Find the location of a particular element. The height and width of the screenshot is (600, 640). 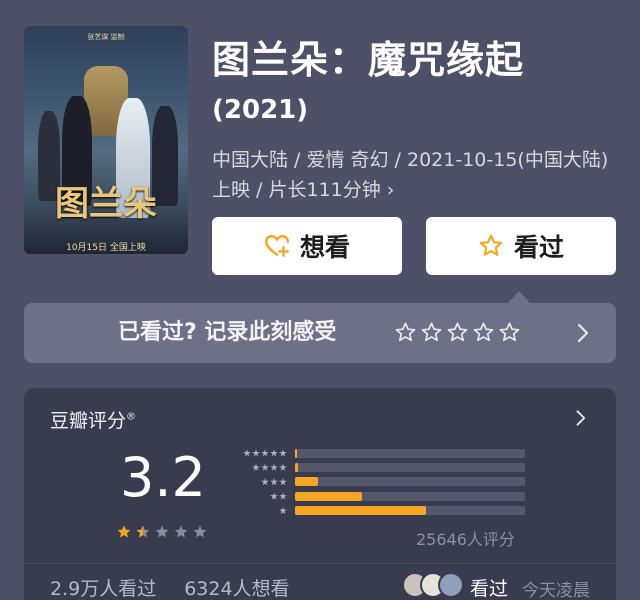

want-to-watch-button: 想看 is located at coordinates (307, 246).